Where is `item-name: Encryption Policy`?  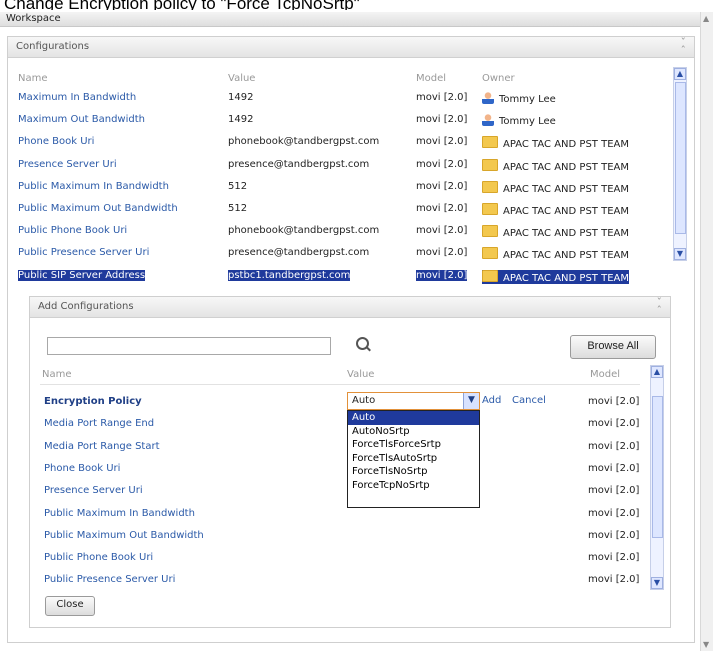 item-name: Encryption Policy is located at coordinates (93, 401).